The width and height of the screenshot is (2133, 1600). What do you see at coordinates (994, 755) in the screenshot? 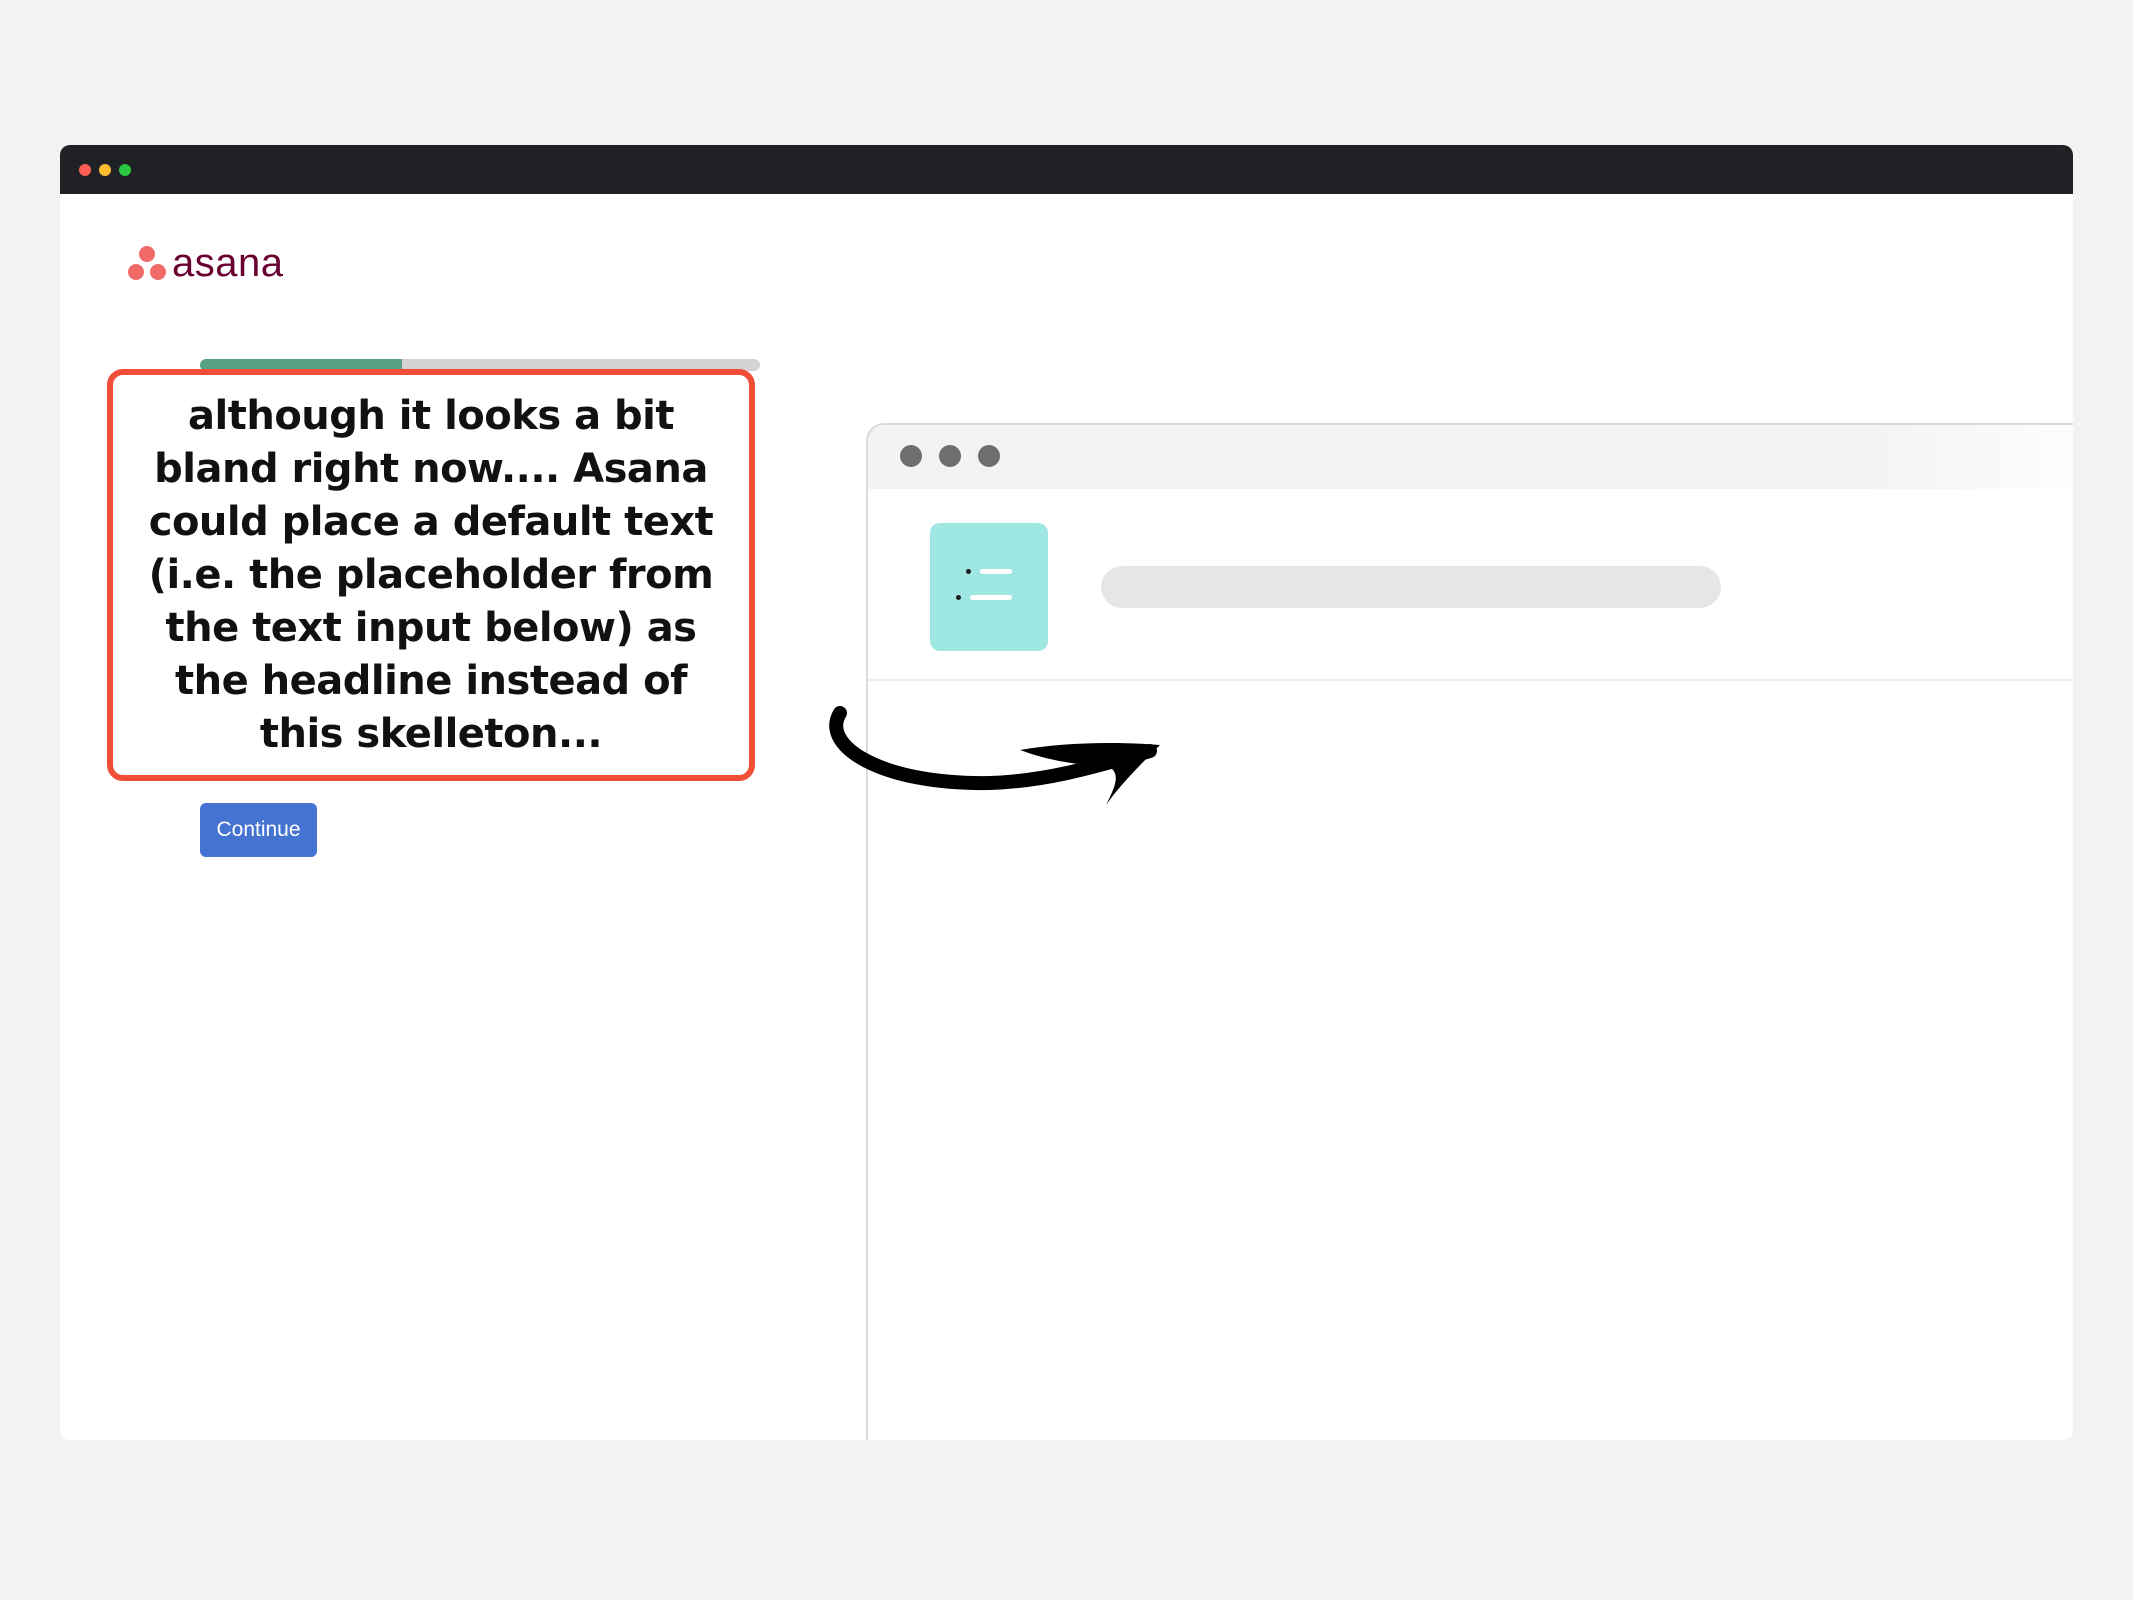
I see `hand-drawn-arrow-icon` at bounding box center [994, 755].